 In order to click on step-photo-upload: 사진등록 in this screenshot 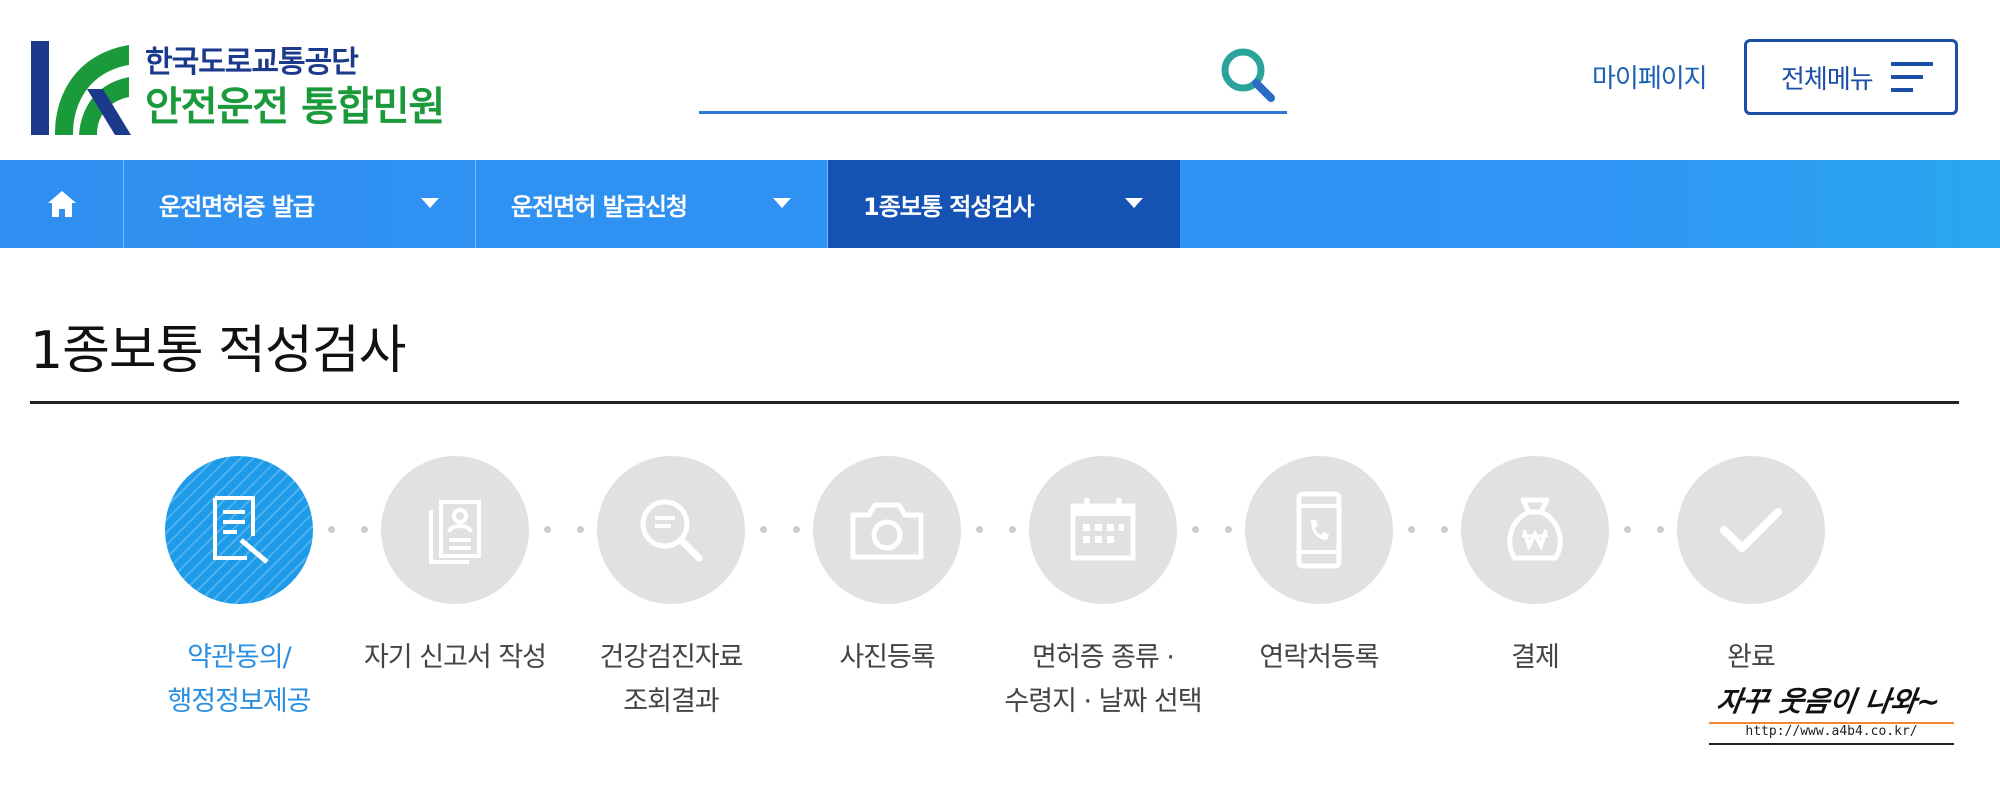, I will do `click(887, 601)`.